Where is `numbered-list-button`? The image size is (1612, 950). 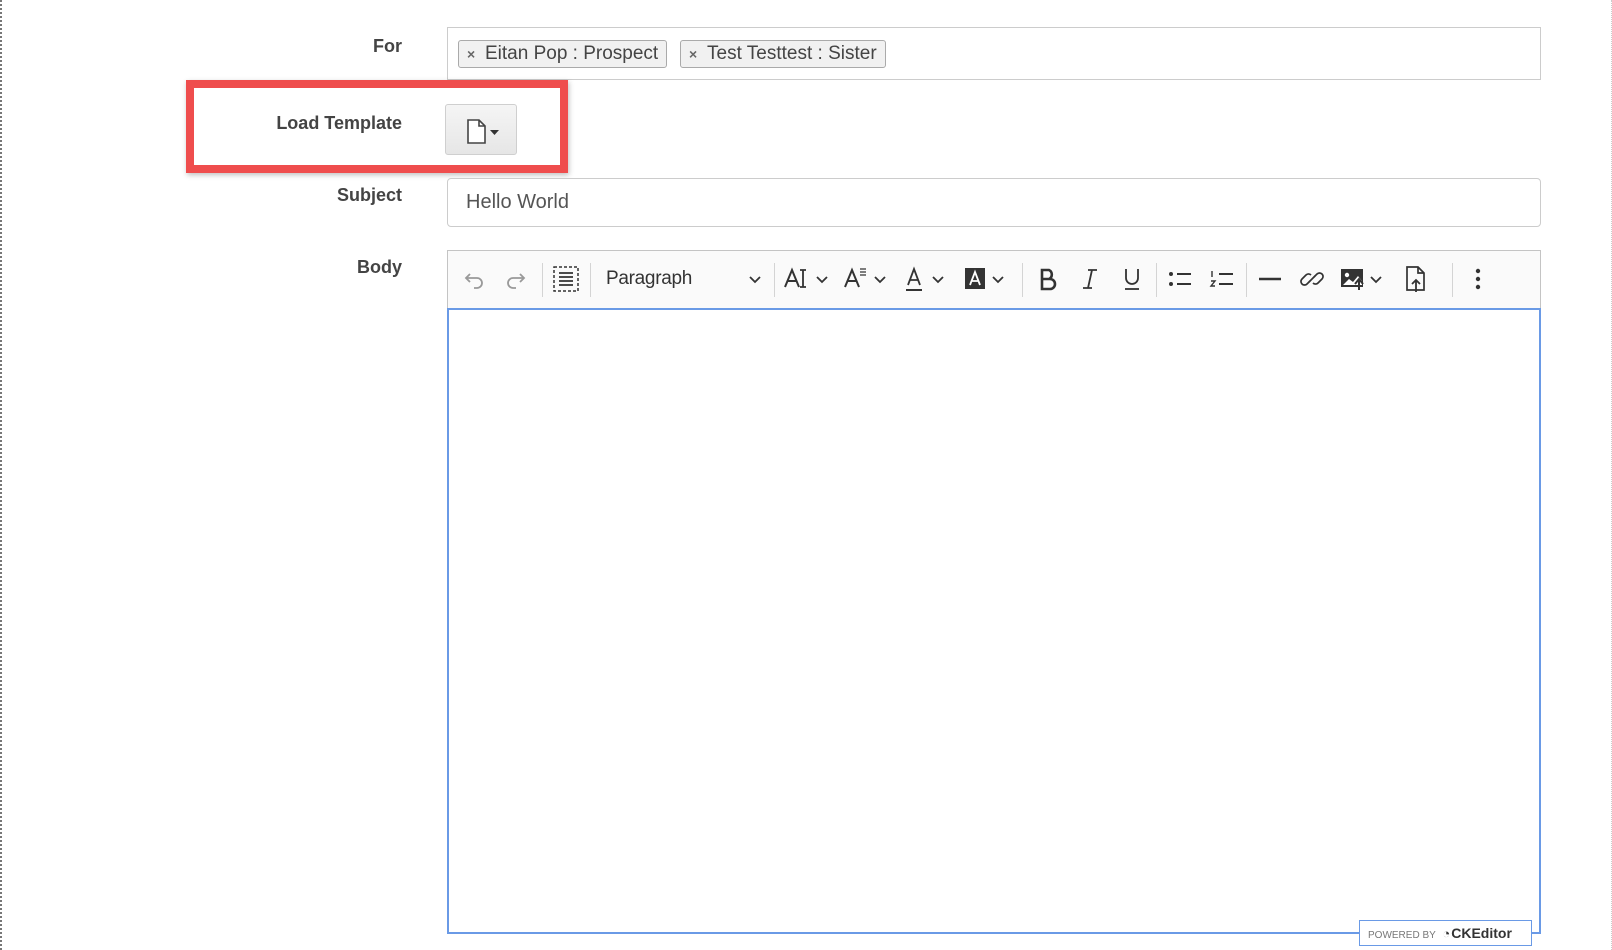 numbered-list-button is located at coordinates (1222, 279).